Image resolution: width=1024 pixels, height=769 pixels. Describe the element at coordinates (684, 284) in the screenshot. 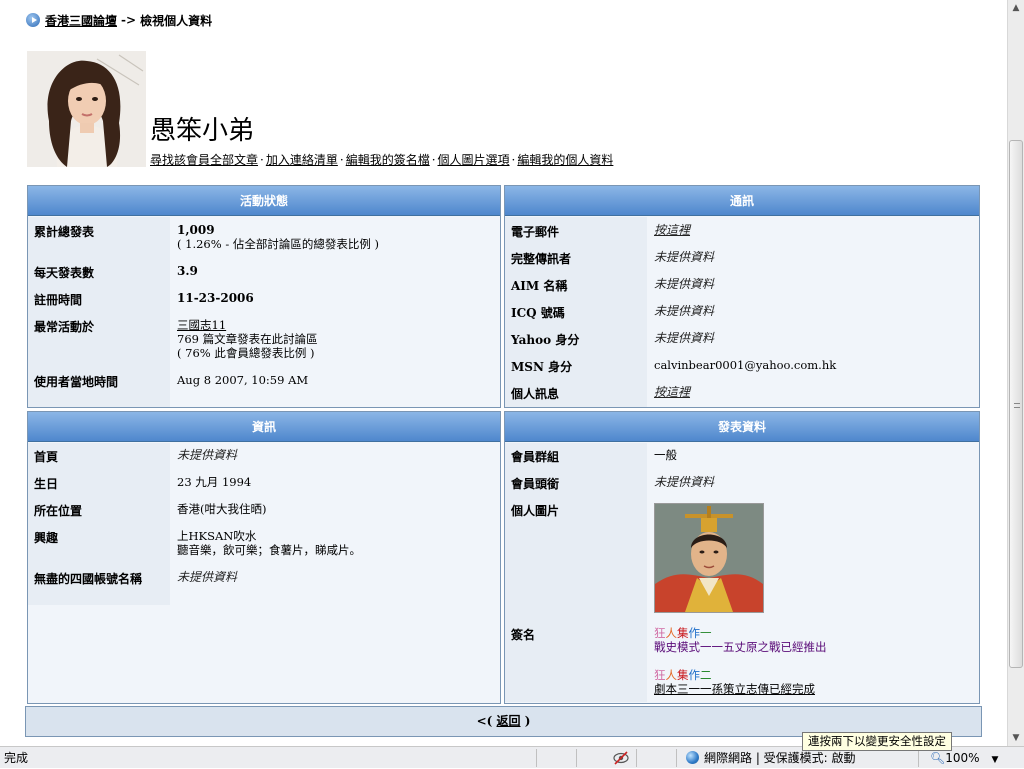

I see `aim-value: 未提供資料` at that location.